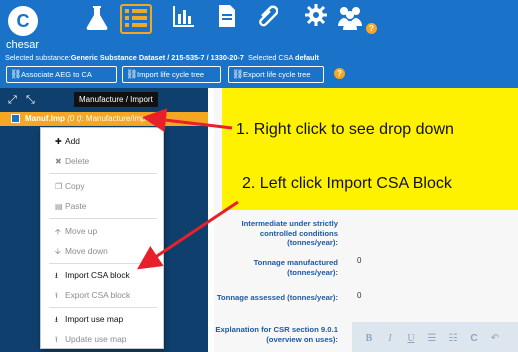  I want to click on gear-icon, so click(316, 19).